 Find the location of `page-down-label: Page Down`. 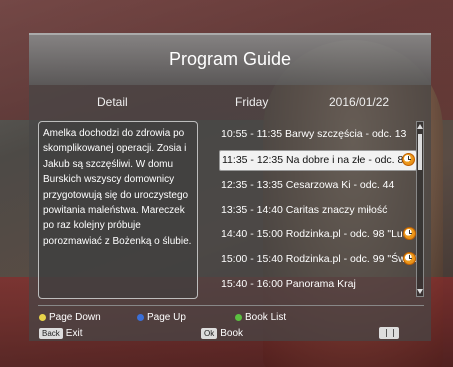

page-down-label: Page Down is located at coordinates (75, 317).